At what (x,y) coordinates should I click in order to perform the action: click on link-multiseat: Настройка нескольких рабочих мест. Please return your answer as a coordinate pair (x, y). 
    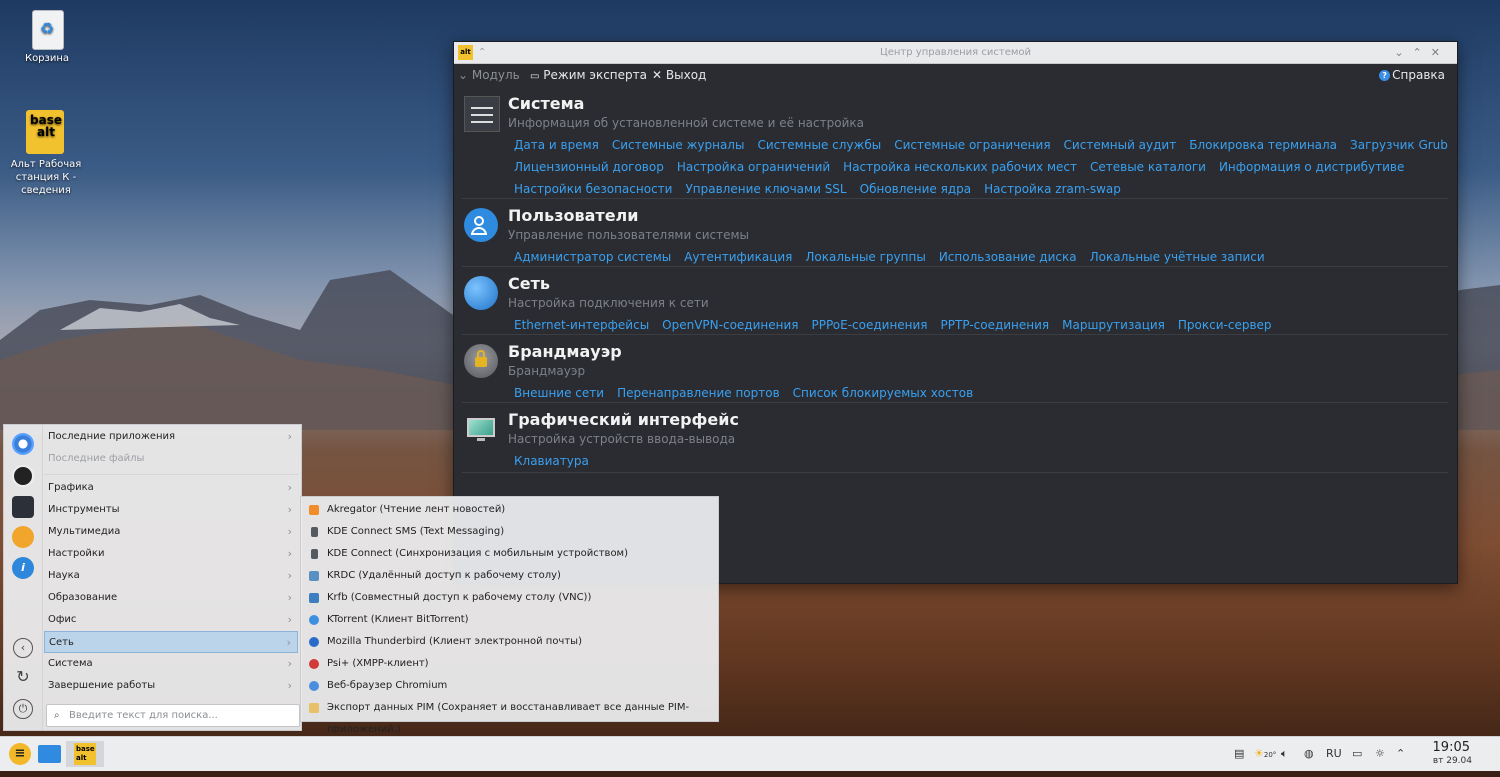
    Looking at the image, I should click on (960, 167).